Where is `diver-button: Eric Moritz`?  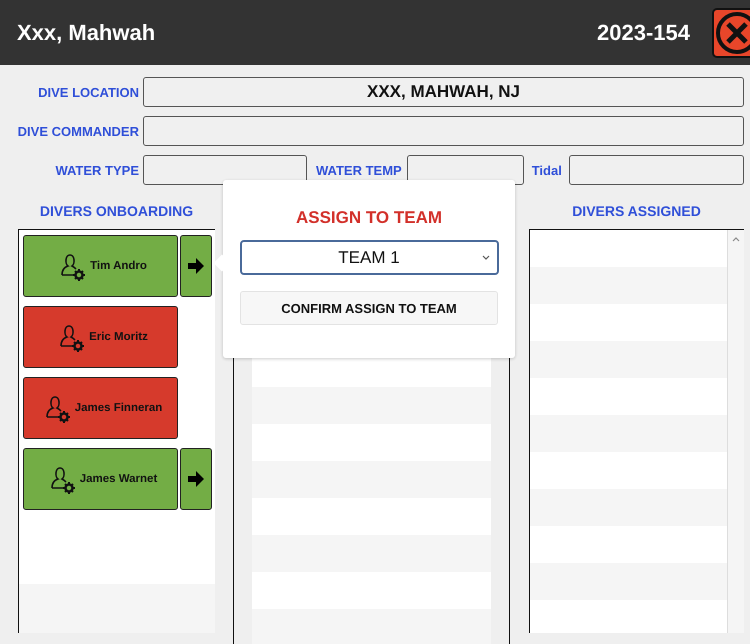
diver-button: Eric Moritz is located at coordinates (100, 337).